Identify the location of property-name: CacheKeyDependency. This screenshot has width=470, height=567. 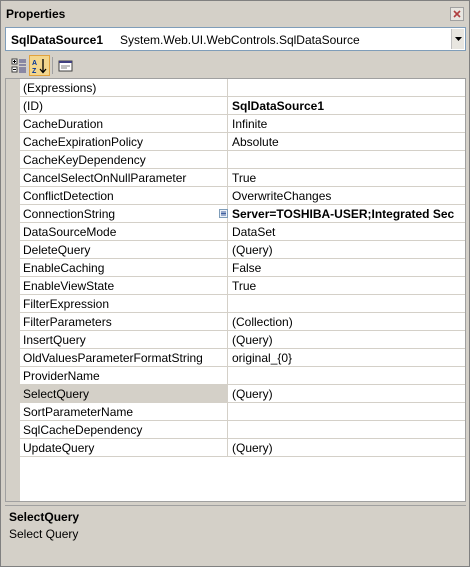
(124, 159).